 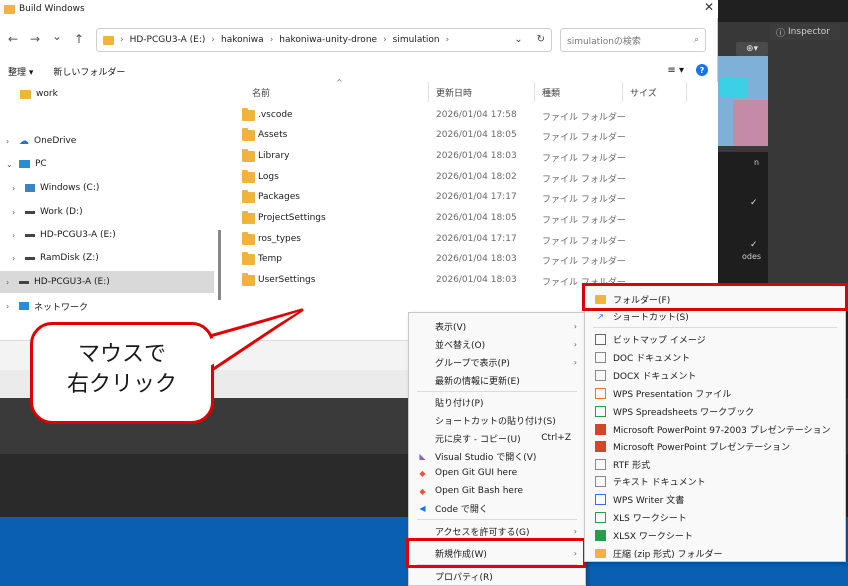 I want to click on sidebar-item-onedrive: › ☁ OneDrive, so click(x=41, y=141).